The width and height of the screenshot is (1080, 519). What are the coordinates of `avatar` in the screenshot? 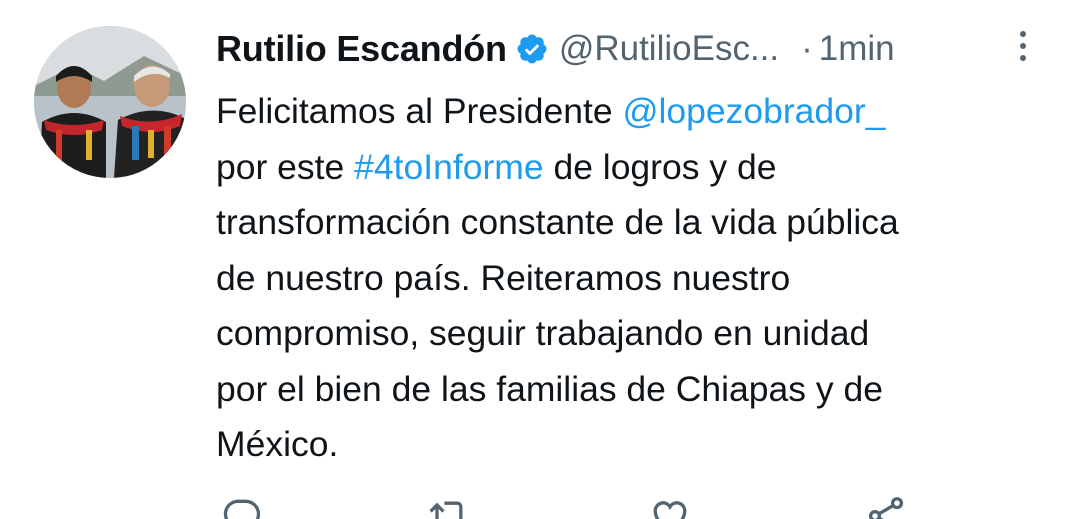 It's located at (110, 102).